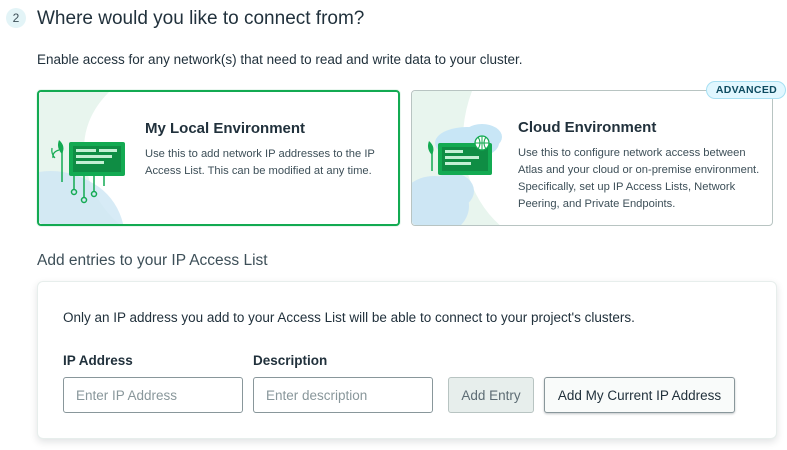 This screenshot has height=450, width=787. I want to click on description-input, so click(343, 395).